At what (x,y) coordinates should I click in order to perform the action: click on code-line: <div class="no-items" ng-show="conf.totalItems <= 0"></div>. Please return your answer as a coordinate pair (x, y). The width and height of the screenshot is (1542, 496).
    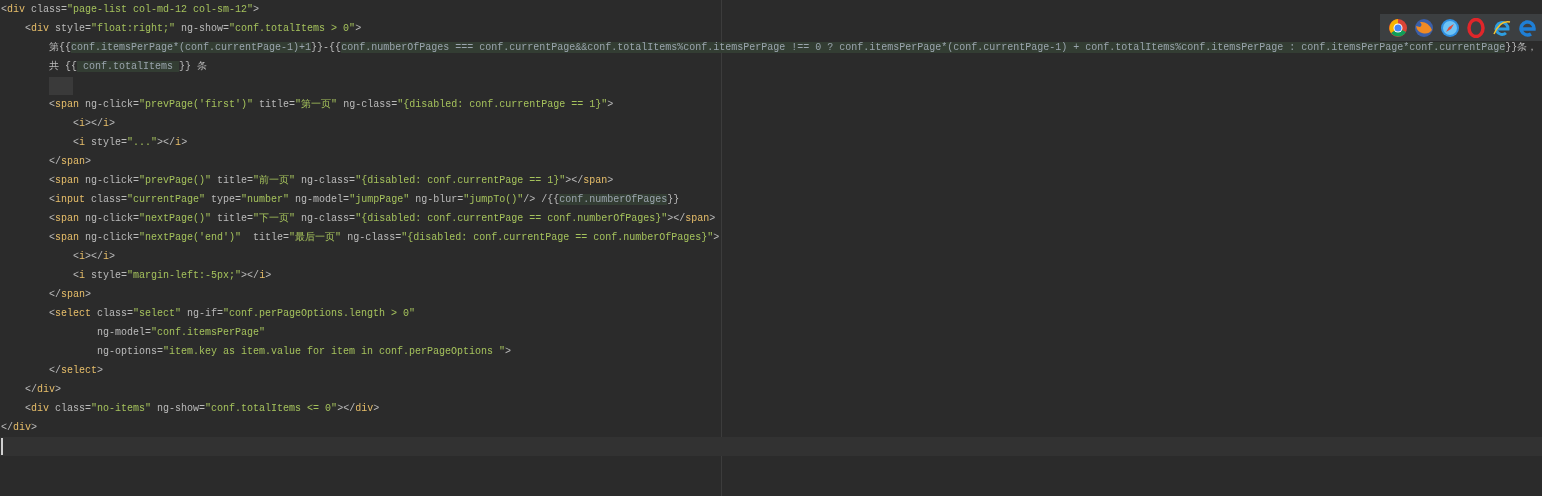
    Looking at the image, I should click on (202, 408).